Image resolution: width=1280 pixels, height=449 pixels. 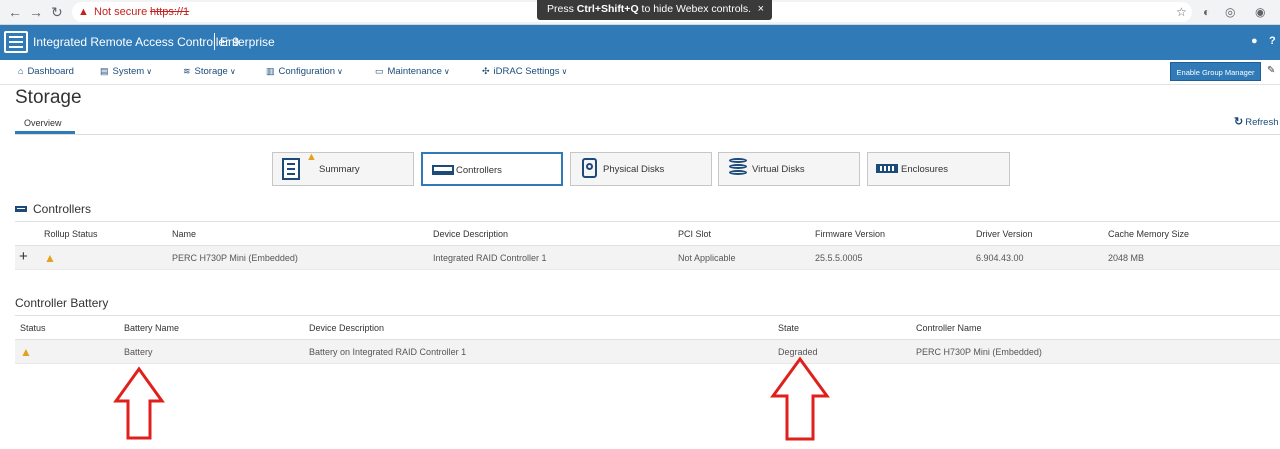 I want to click on physical-disk-icon, so click(x=589, y=168).